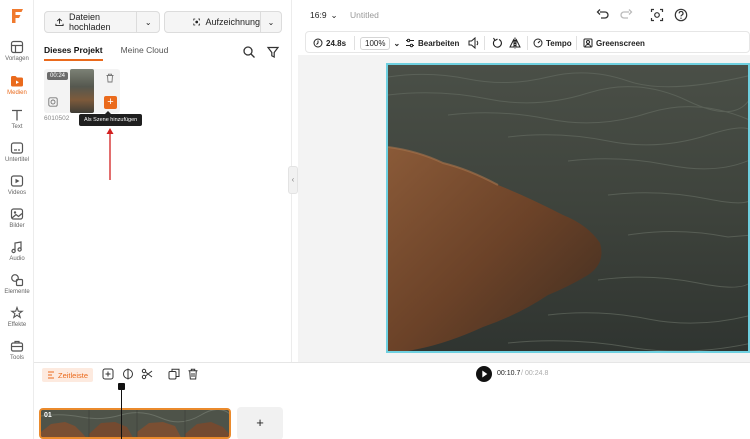  I want to click on playhead-handle, so click(121, 386).